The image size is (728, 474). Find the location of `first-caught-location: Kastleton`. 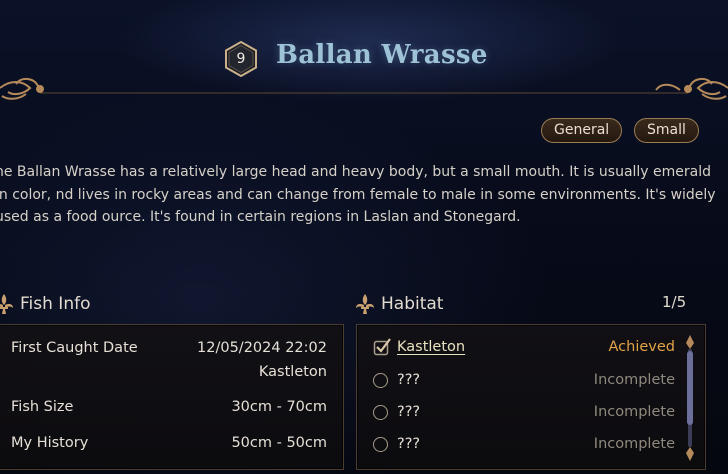

first-caught-location: Kastleton is located at coordinates (292, 372).